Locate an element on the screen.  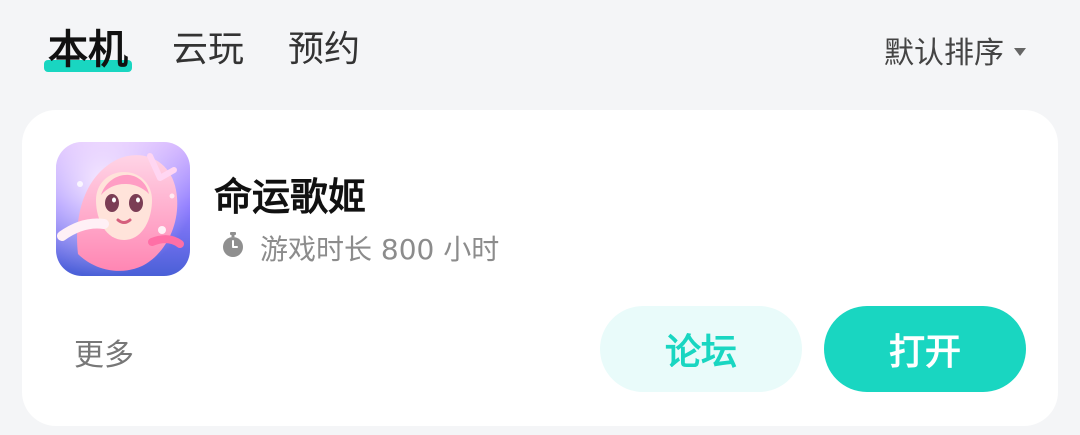
sort-dropdown: 默认排序 is located at coordinates (955, 50).